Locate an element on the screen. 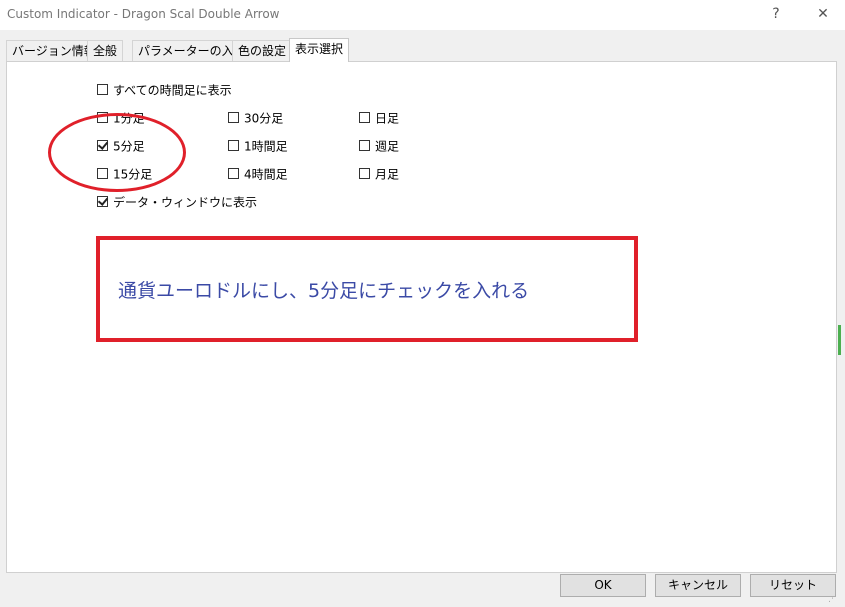 This screenshot has height=607, width=845. all-timeframes-checkbox is located at coordinates (102, 89).